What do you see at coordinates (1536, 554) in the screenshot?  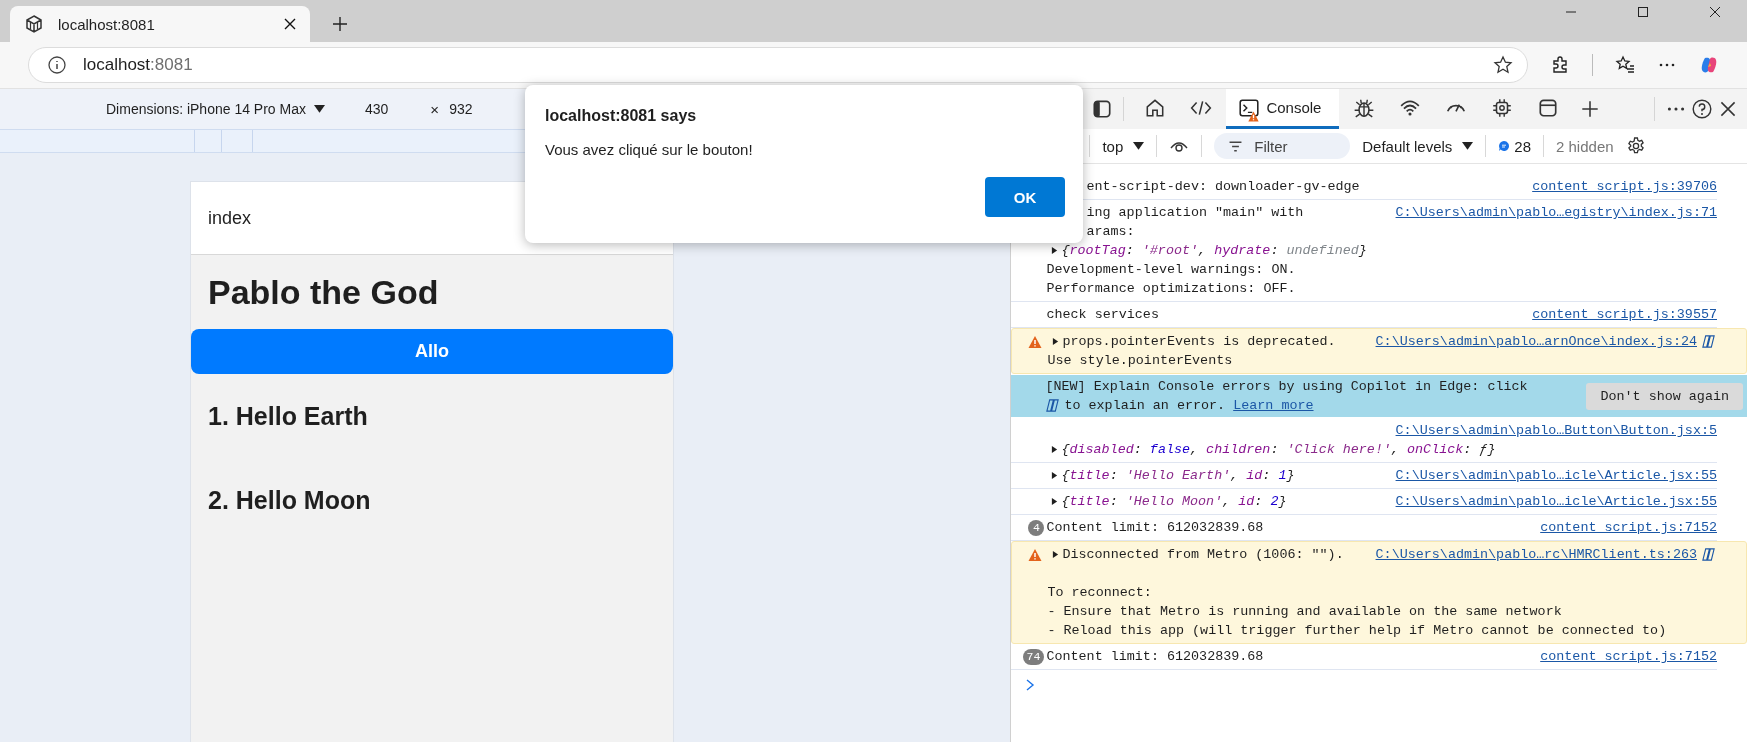 I see `source-link: C:\Users\admin\pablo…rc\HMRClient.ts:263` at bounding box center [1536, 554].